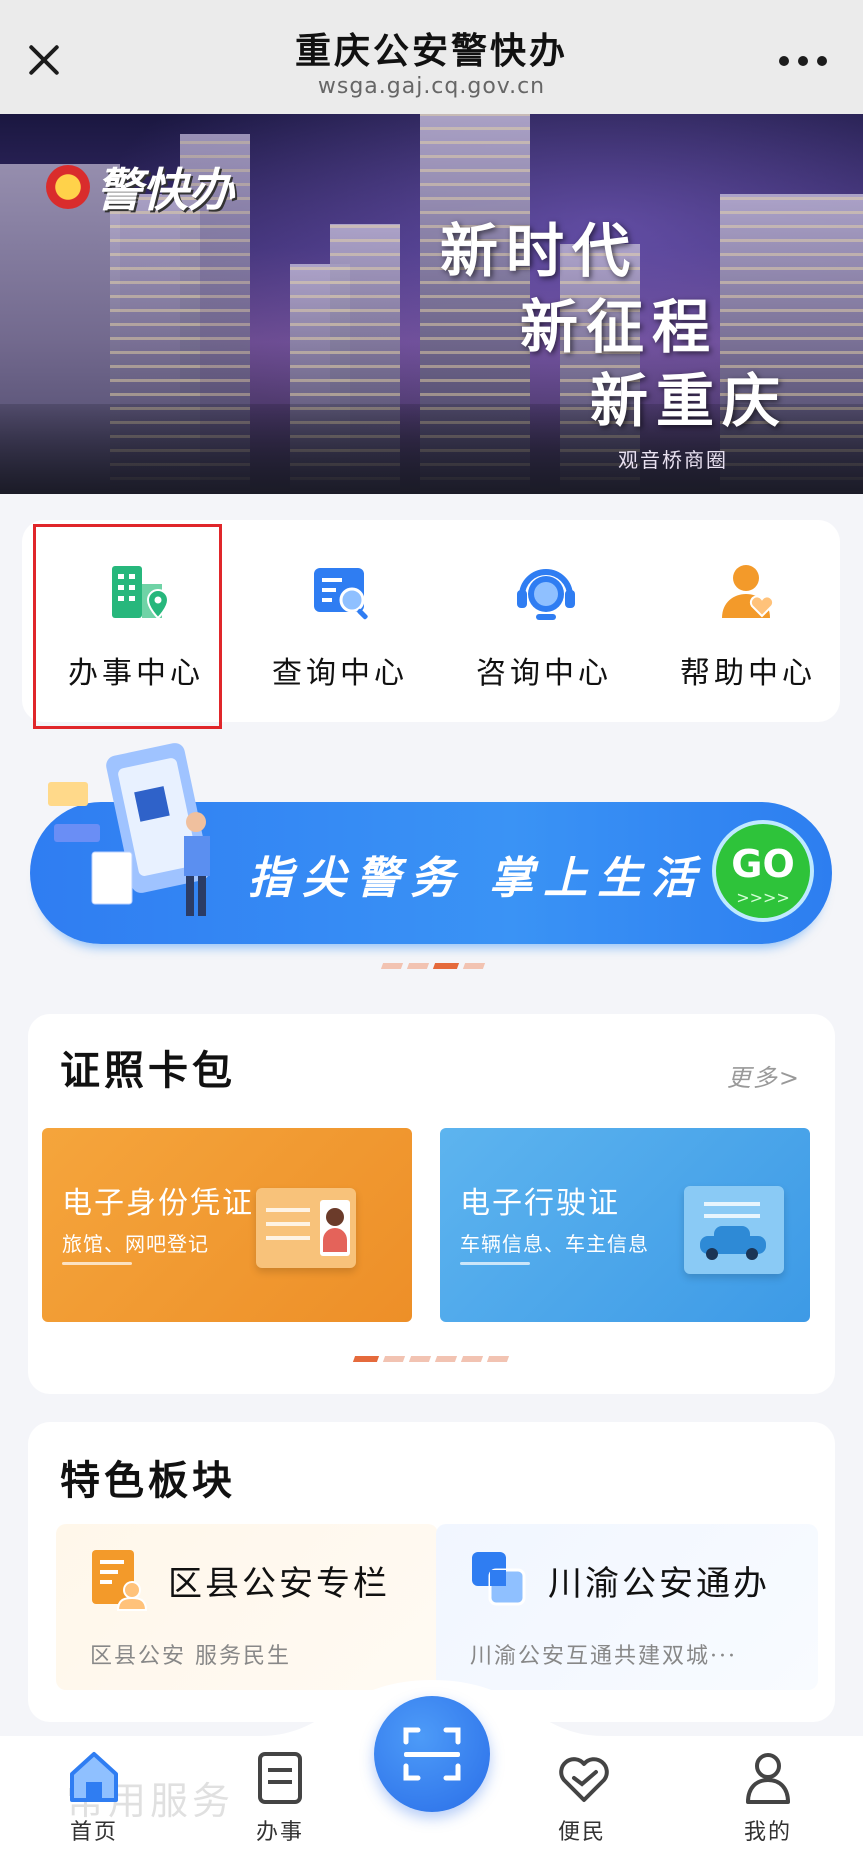 The image size is (863, 1850). Describe the element at coordinates (584, 1779) in the screenshot. I see `heart-icon` at that location.